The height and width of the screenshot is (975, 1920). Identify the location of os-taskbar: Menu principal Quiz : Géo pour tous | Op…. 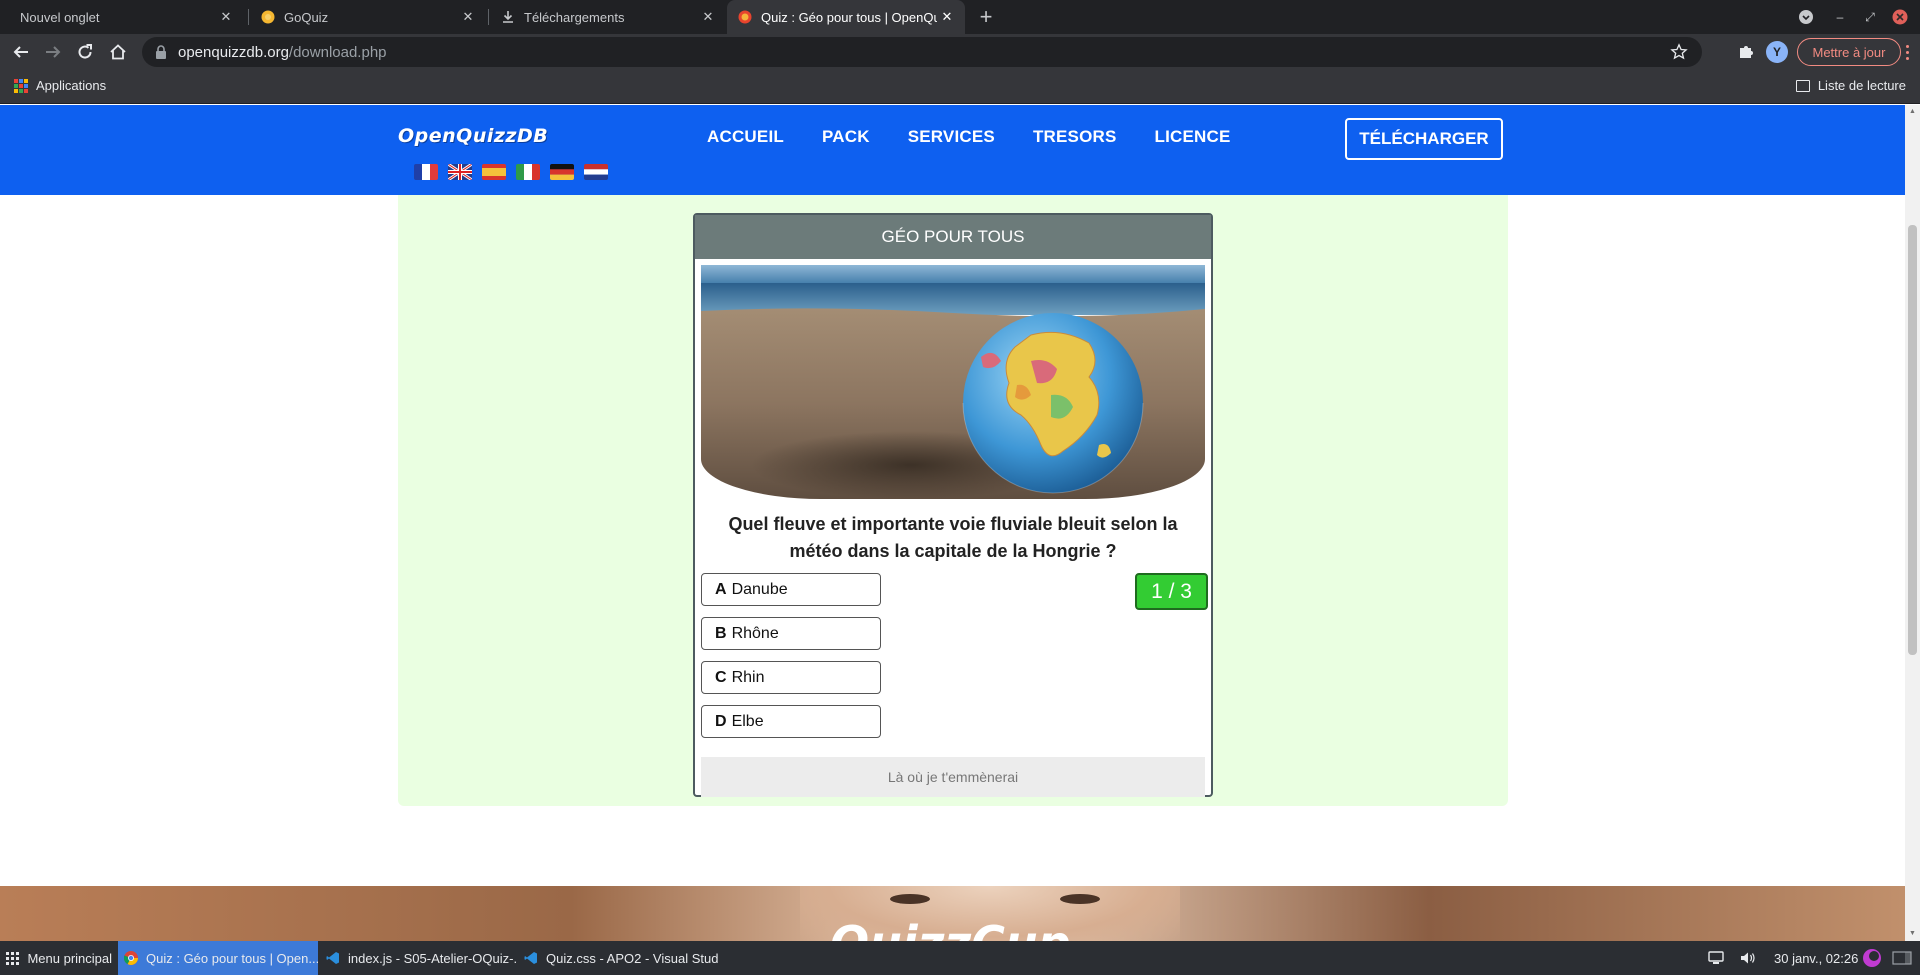
(960, 958).